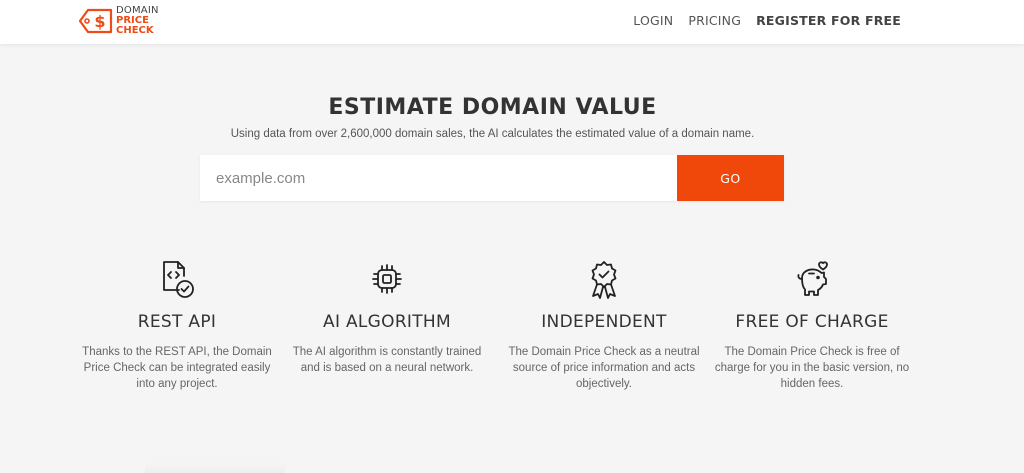  I want to click on feature-title: INDEPENDENT, so click(604, 322).